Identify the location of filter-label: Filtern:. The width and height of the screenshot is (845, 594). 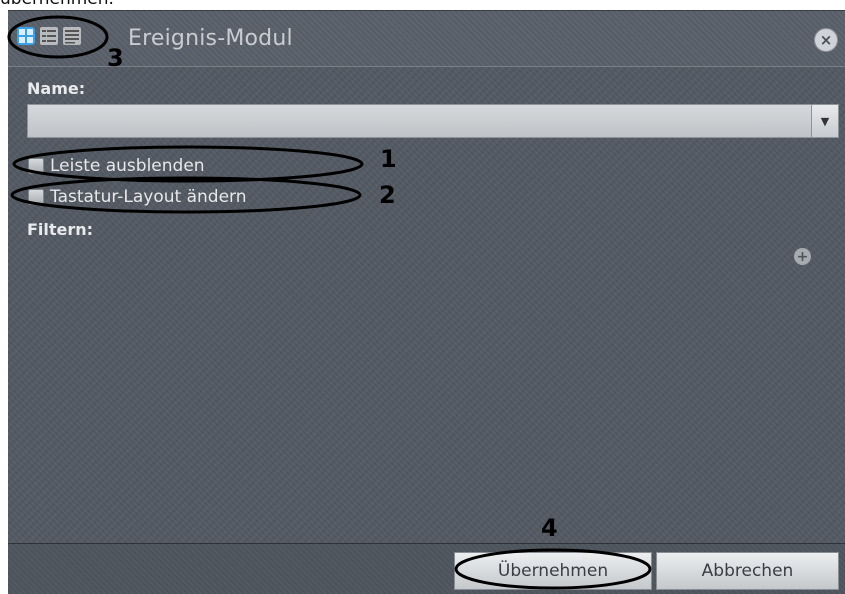
(60, 229).